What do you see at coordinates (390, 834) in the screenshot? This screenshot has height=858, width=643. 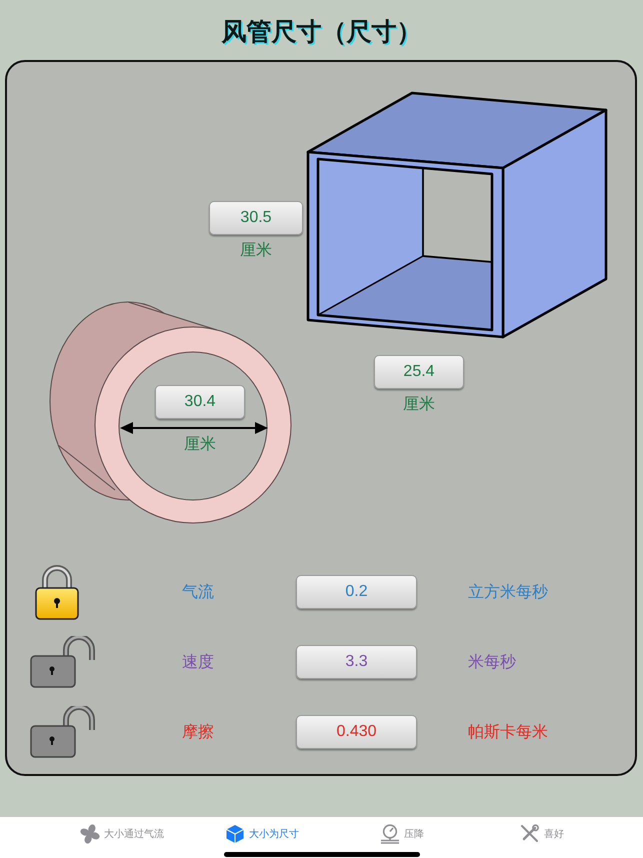 I see `gauge-icon` at bounding box center [390, 834].